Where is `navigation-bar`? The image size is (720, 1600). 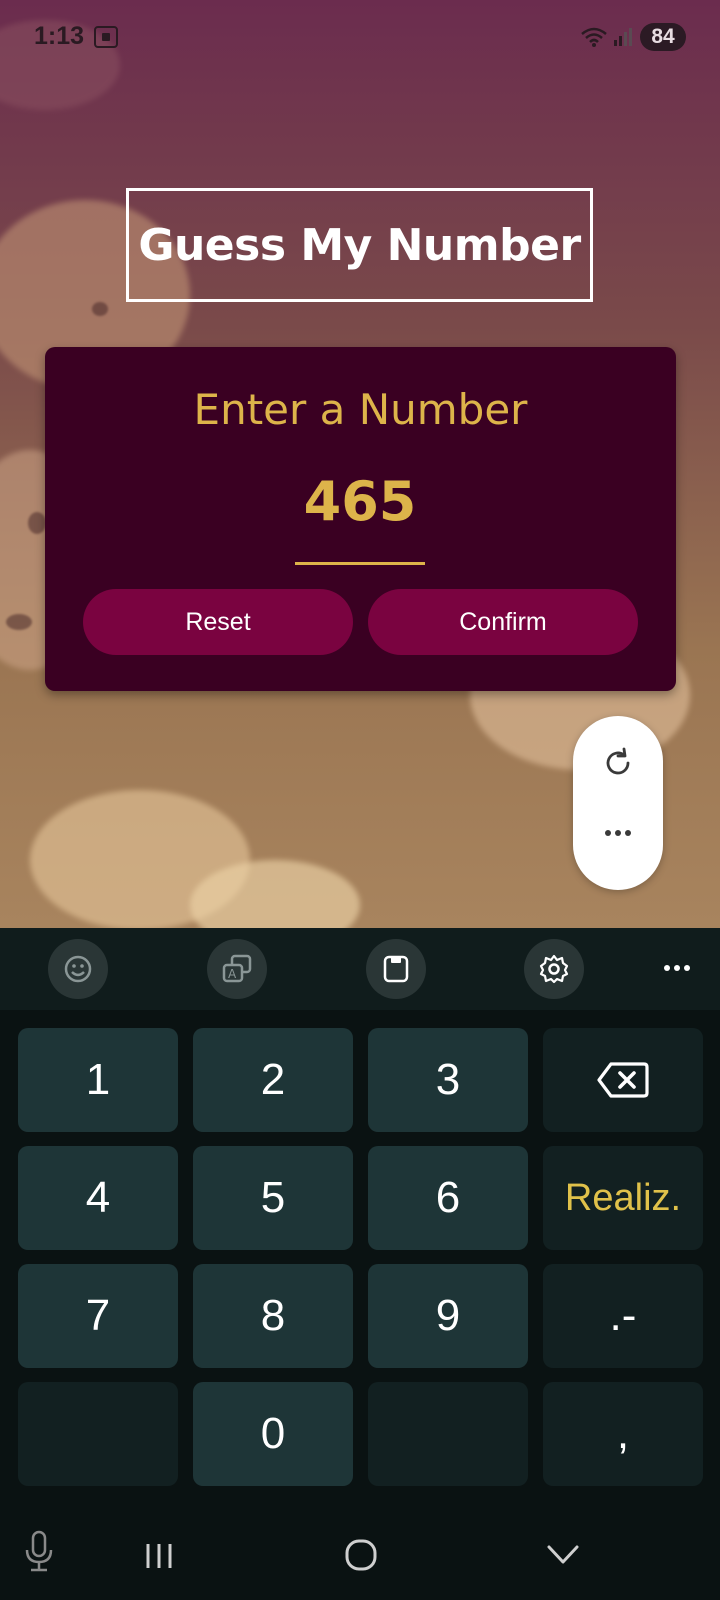
navigation-bar is located at coordinates (360, 1550).